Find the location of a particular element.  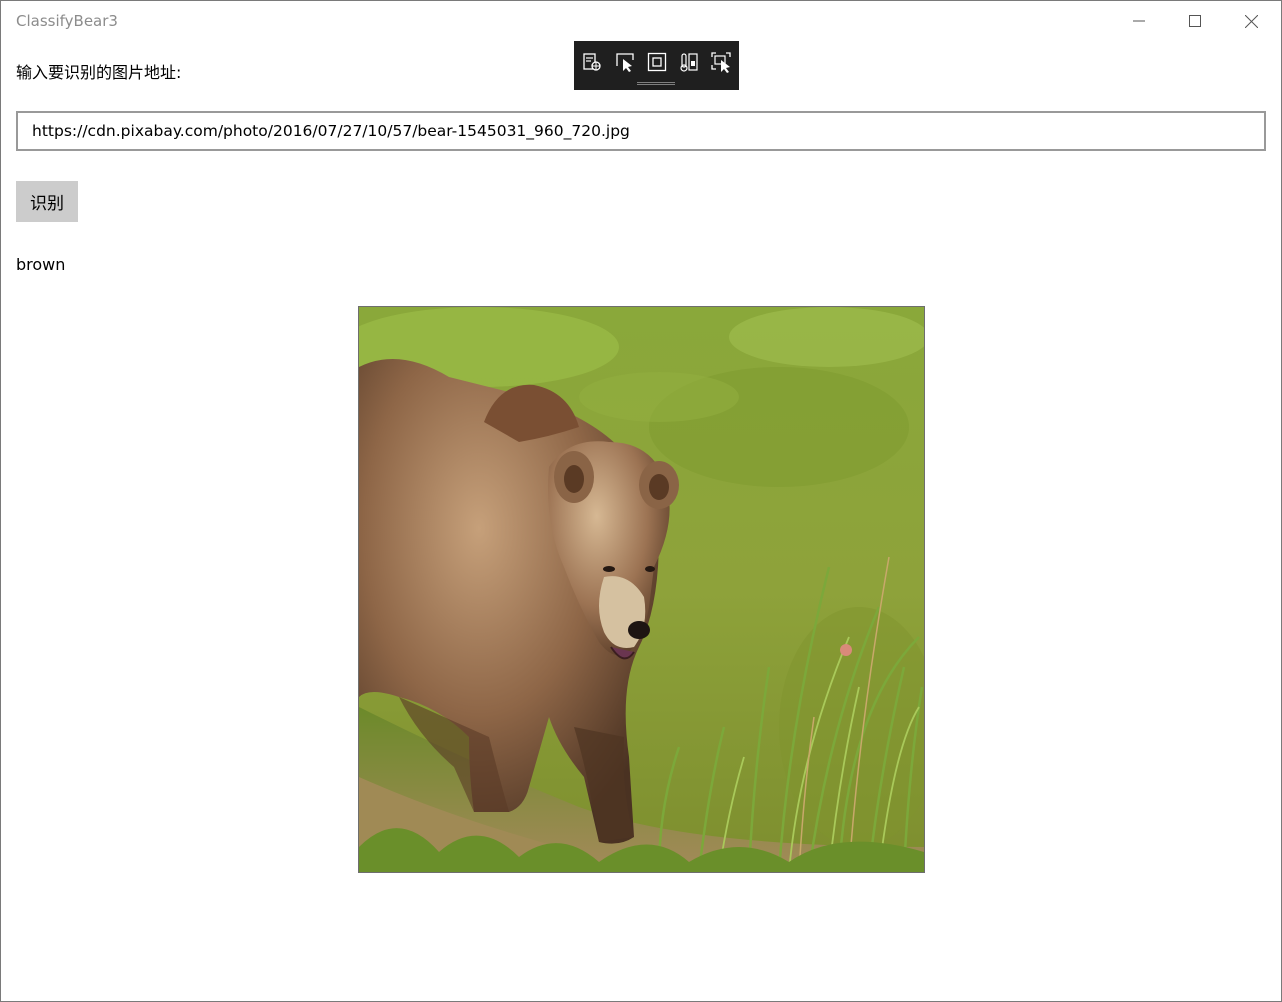

debug-toolbar is located at coordinates (656, 65).